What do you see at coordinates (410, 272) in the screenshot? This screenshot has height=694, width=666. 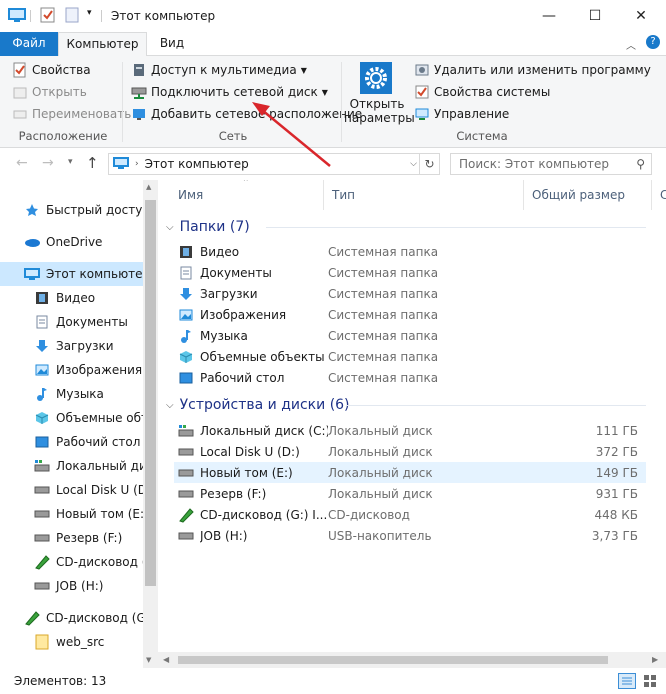 I see `list-item: Документы Системная папка` at bounding box center [410, 272].